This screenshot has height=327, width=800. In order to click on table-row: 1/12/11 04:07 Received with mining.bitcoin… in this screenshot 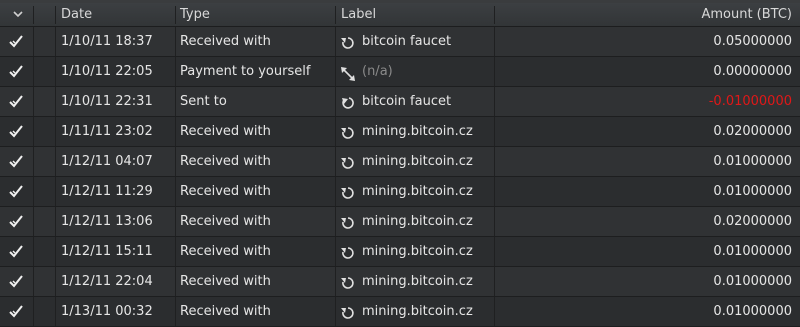, I will do `click(400, 162)`.